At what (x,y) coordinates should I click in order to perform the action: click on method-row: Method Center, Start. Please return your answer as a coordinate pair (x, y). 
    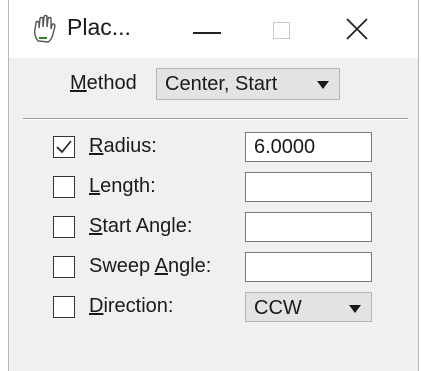
    Looking at the image, I should click on (213, 84).